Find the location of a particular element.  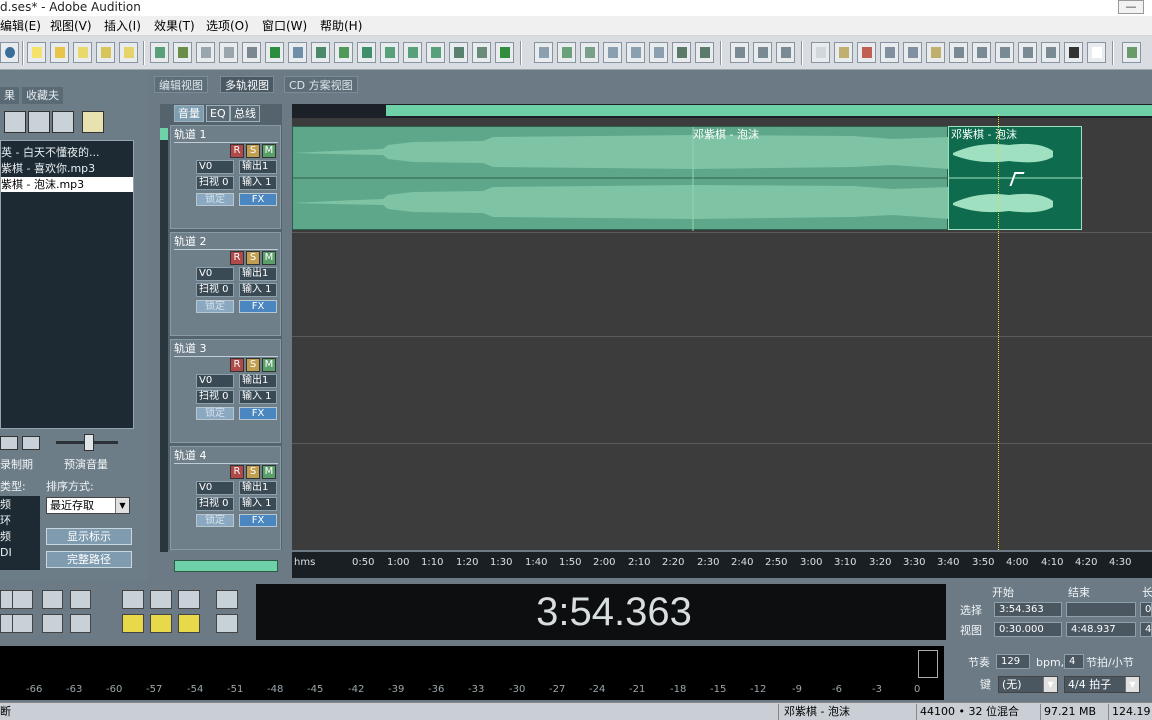

selection-end-field is located at coordinates (1101, 609).